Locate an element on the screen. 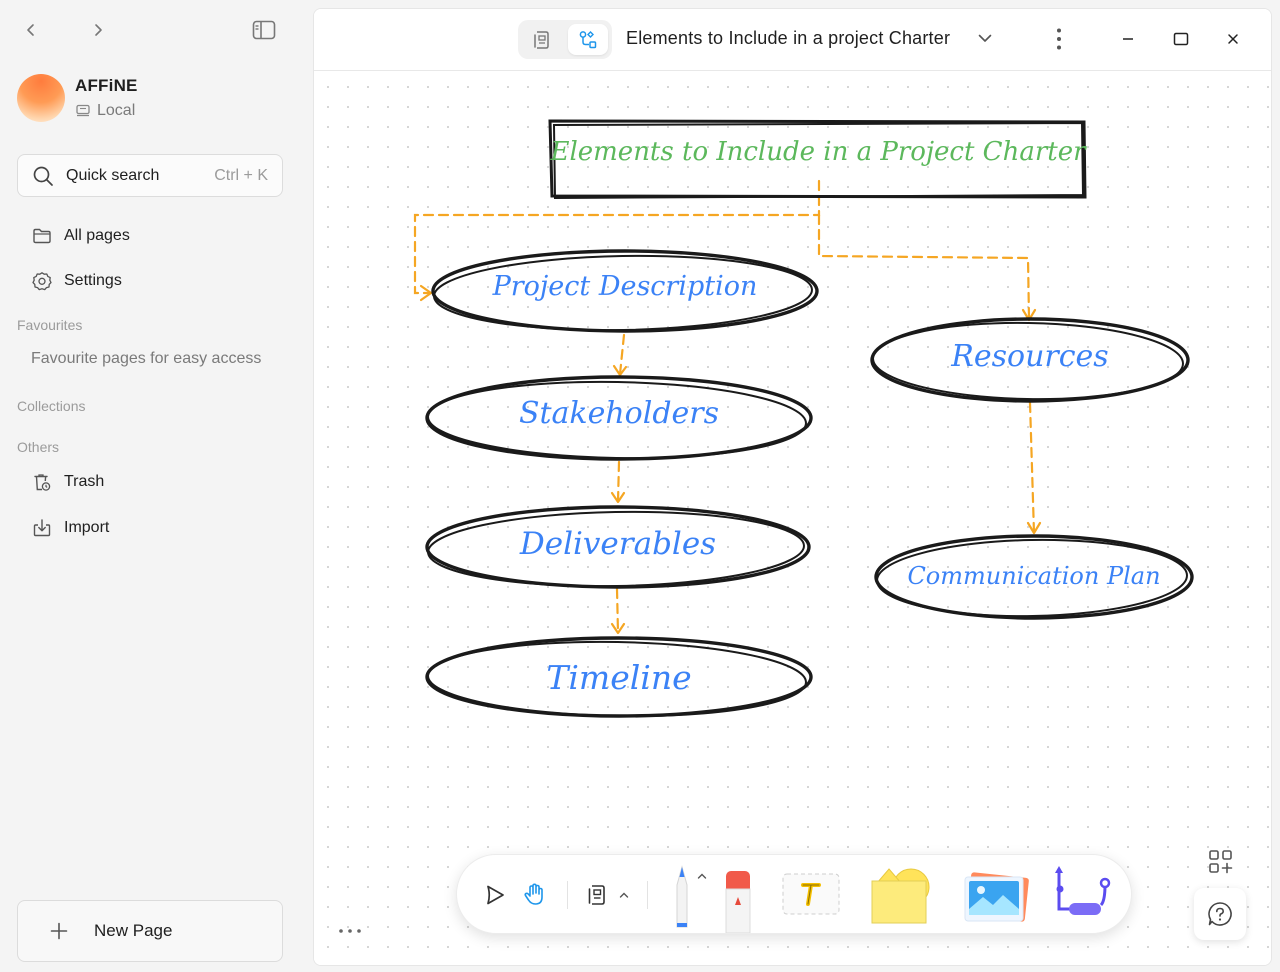  header-bar: Elements to Include in a project Charter is located at coordinates (792, 40).